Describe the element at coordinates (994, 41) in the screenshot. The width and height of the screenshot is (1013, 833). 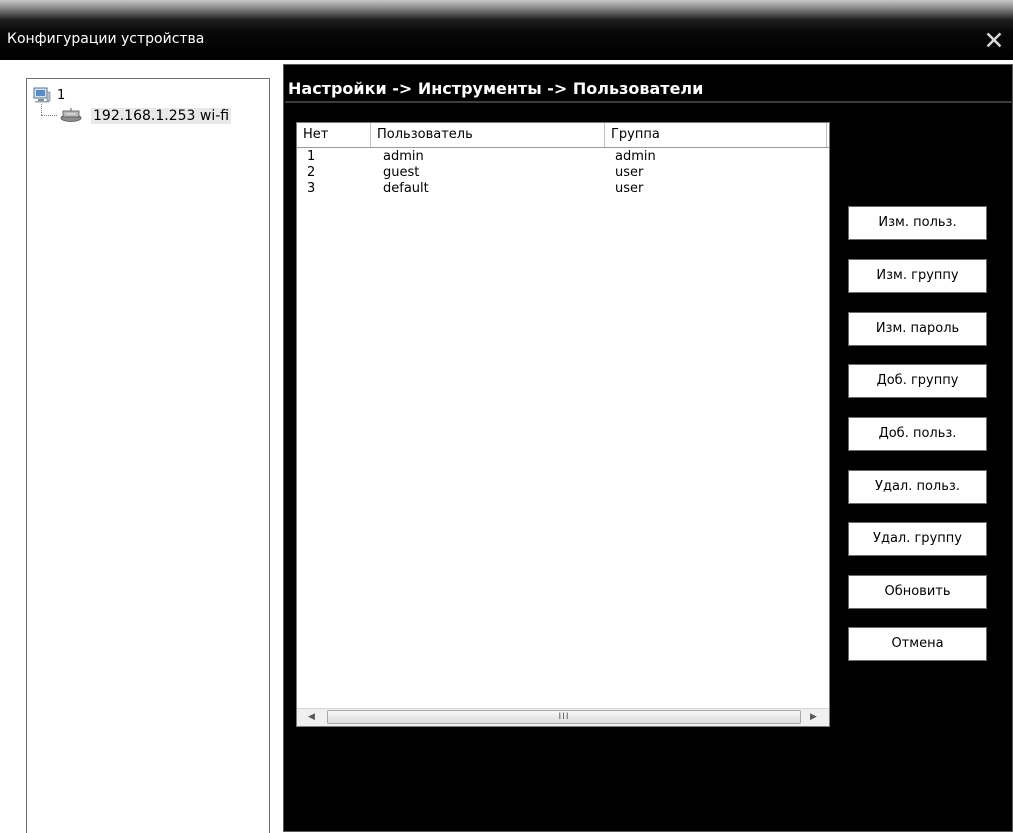
I see `close-icon: ✕` at that location.